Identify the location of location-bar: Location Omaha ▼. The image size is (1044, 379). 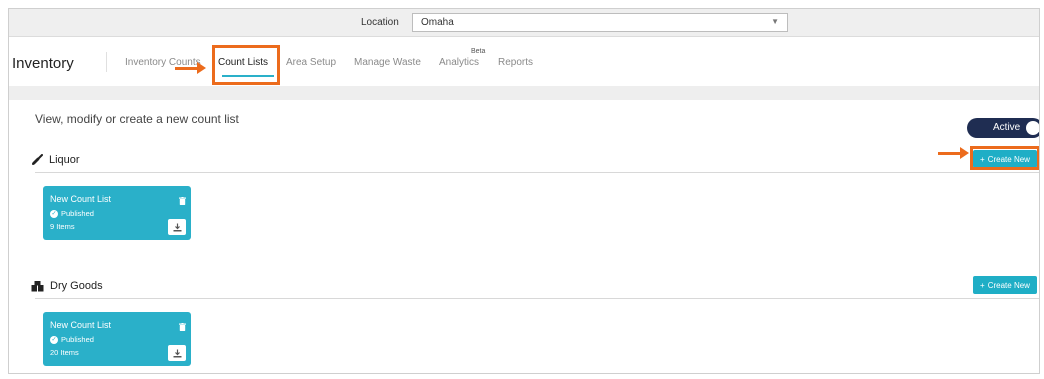
(524, 23).